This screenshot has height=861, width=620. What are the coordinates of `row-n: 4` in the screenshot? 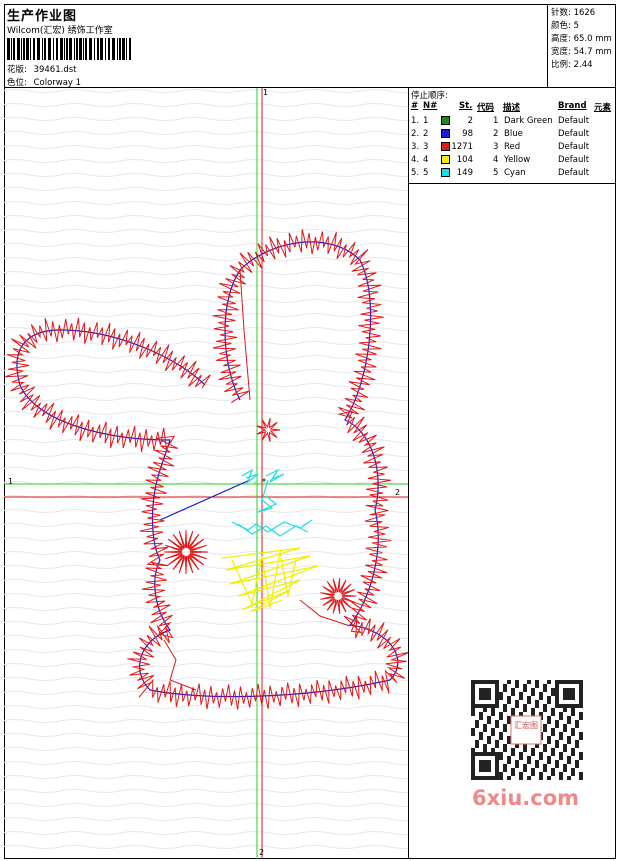 It's located at (426, 160).